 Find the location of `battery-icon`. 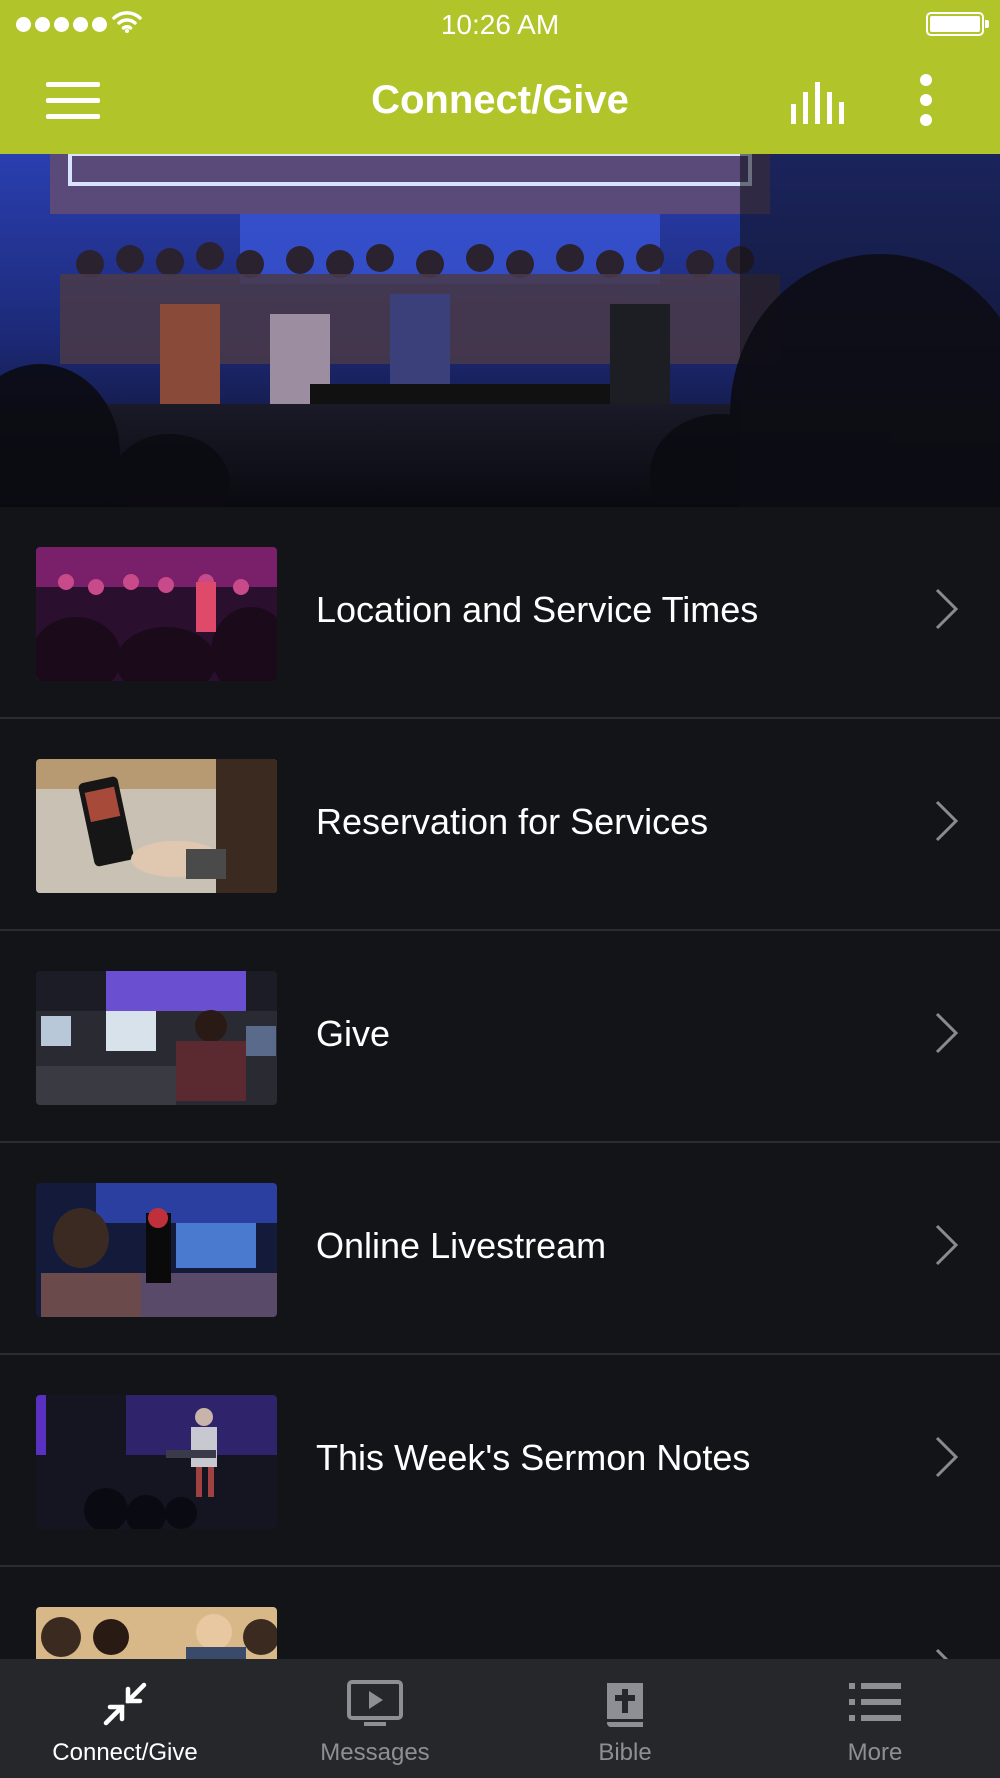

battery-icon is located at coordinates (957, 24).